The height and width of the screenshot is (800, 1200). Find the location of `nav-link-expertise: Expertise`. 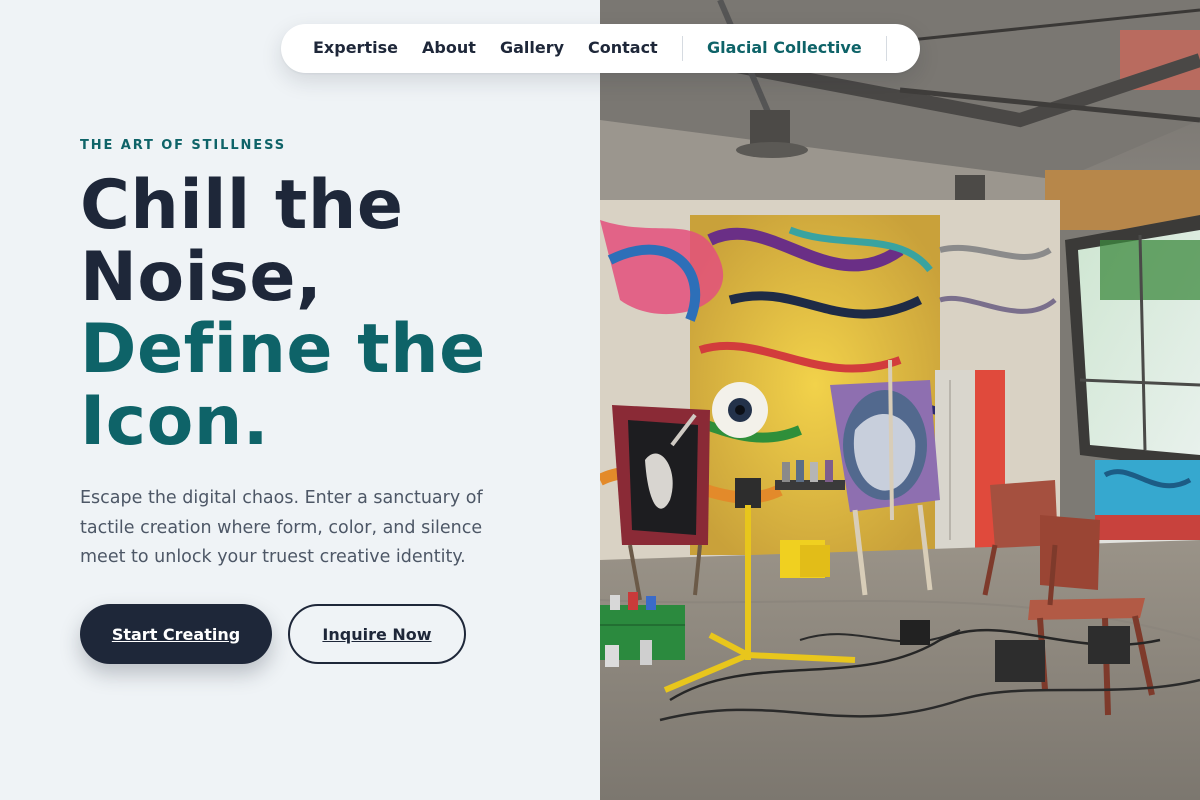

nav-link-expertise: Expertise is located at coordinates (355, 48).